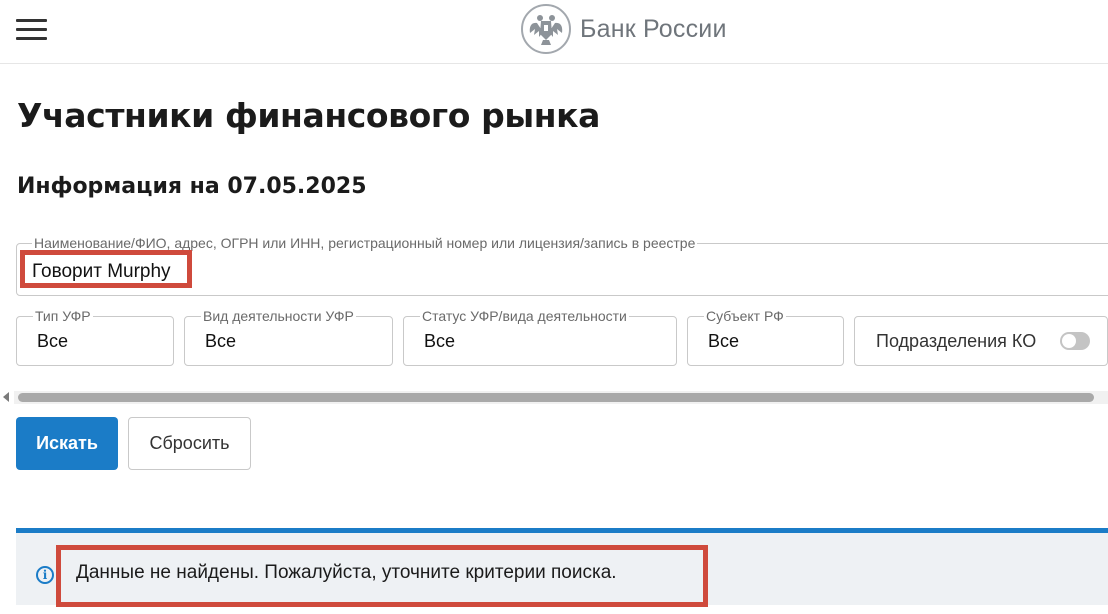  I want to click on ko-divisions-toggle, so click(1075, 341).